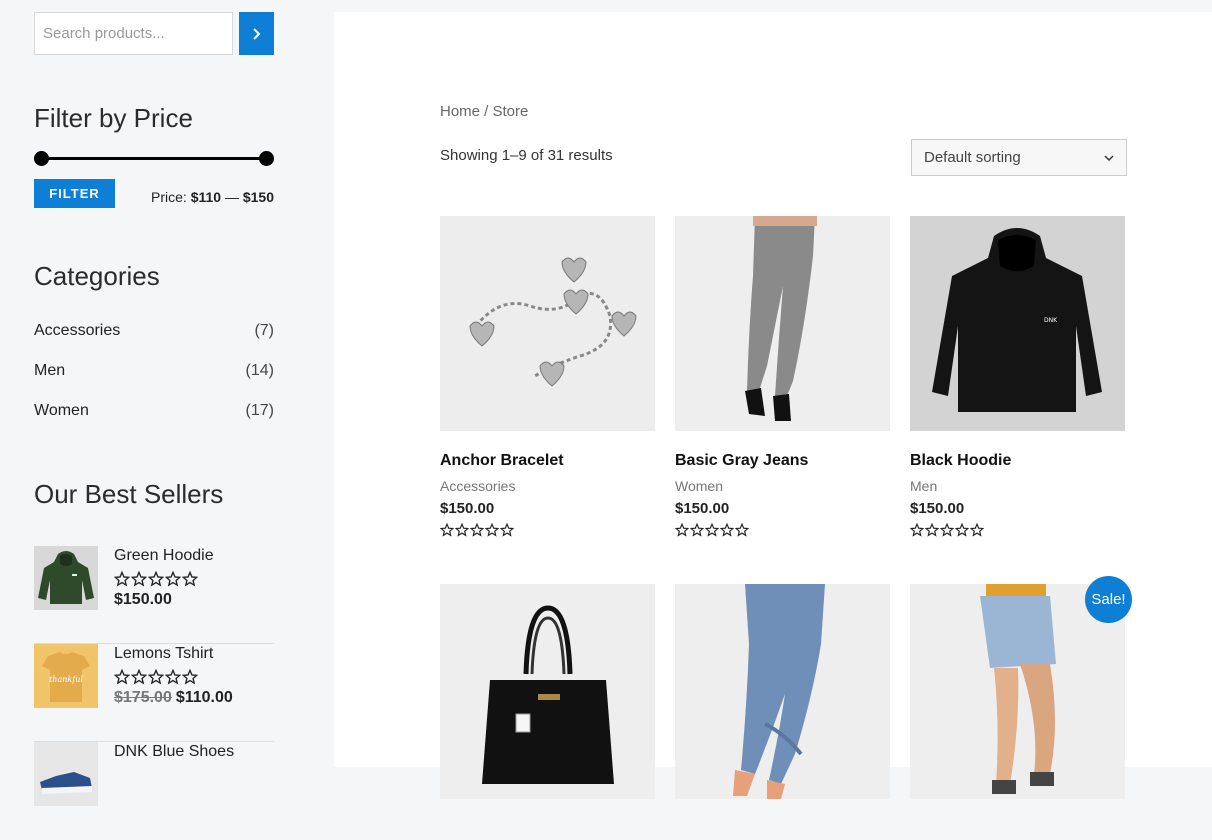 The image size is (1212, 840). I want to click on green-hoodie-thumbnail, so click(66, 578).